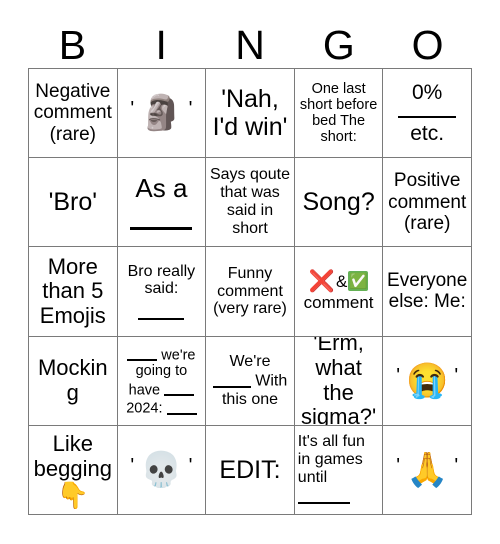  I want to click on cell-text: More than 5 Emojis, so click(72, 290).